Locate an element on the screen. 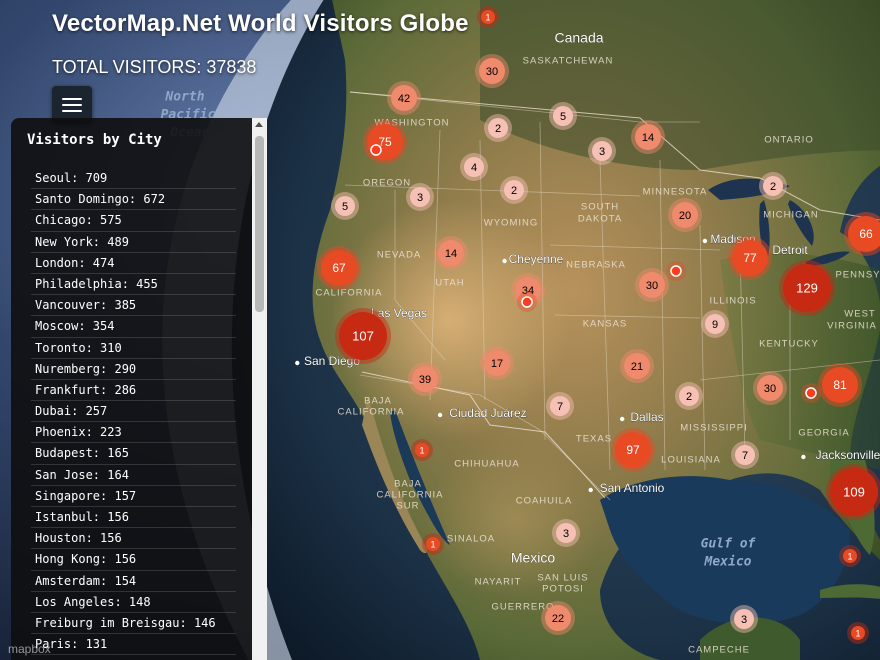 This screenshot has height=660, width=880. region-label: BAJA is located at coordinates (378, 401).